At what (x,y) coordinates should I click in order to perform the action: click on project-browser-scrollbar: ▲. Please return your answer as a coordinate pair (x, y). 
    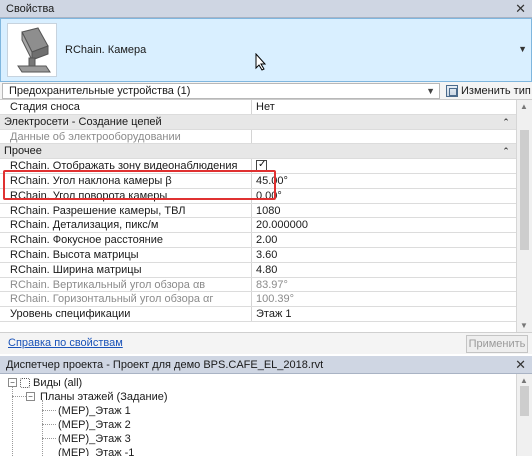
    Looking at the image, I should click on (524, 415).